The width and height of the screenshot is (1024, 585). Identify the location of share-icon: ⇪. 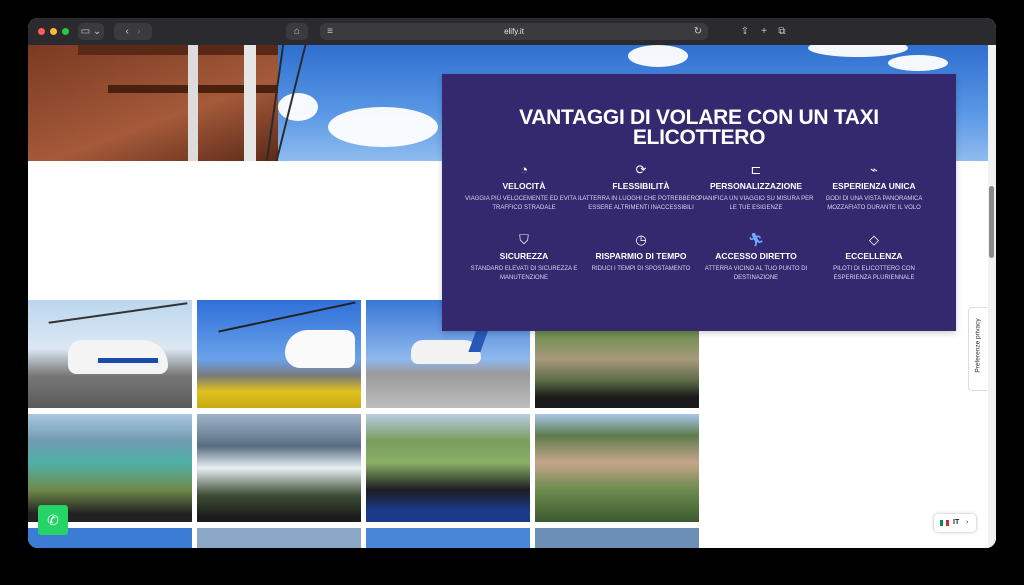
(745, 31).